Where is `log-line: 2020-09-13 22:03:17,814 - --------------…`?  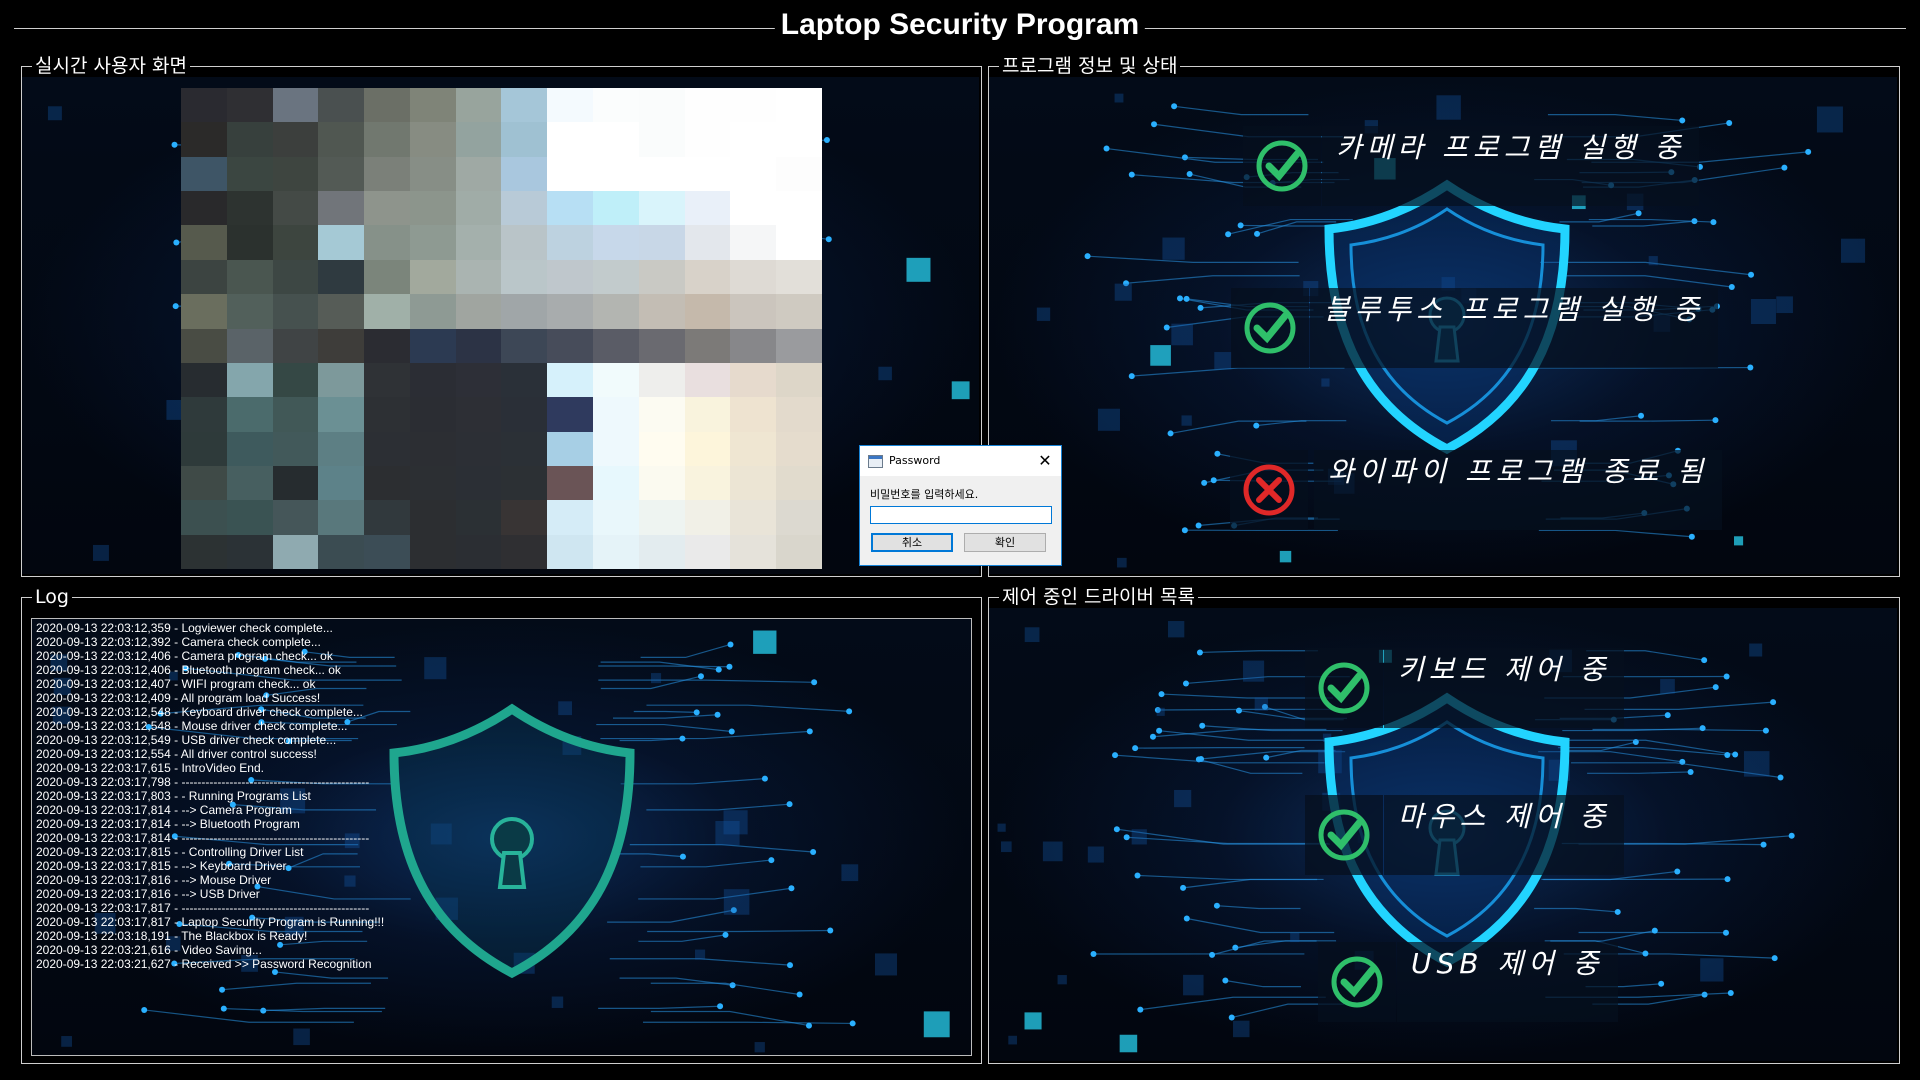 log-line: 2020-09-13 22:03:17,814 - --------------… is located at coordinates (203, 838).